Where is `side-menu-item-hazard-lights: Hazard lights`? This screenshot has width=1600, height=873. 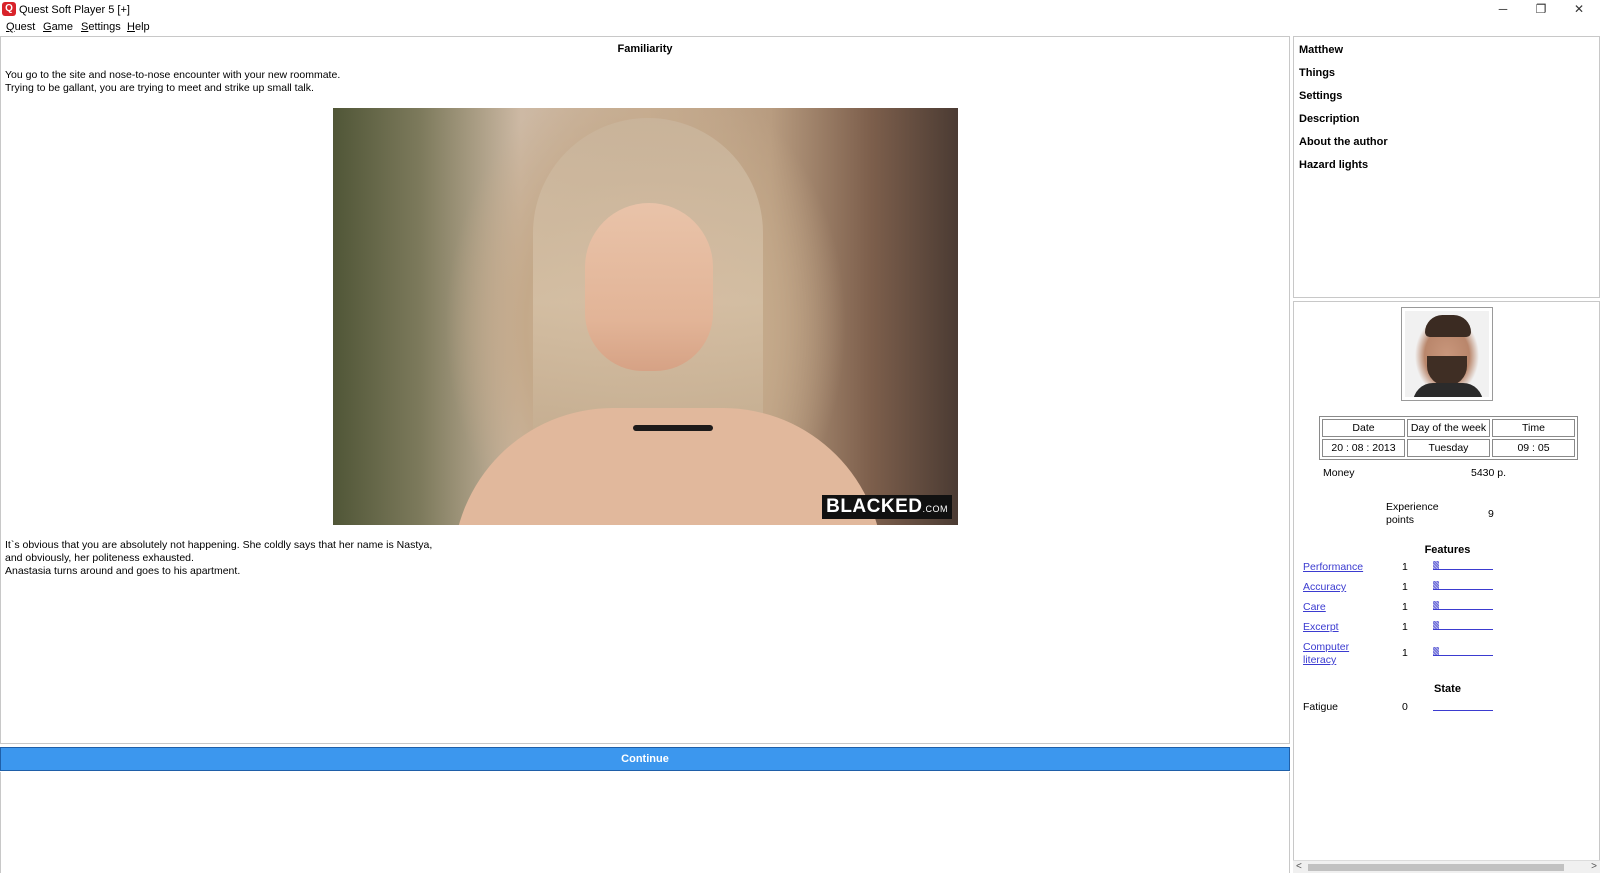
side-menu-item-hazard-lights: Hazard lights is located at coordinates (1333, 165).